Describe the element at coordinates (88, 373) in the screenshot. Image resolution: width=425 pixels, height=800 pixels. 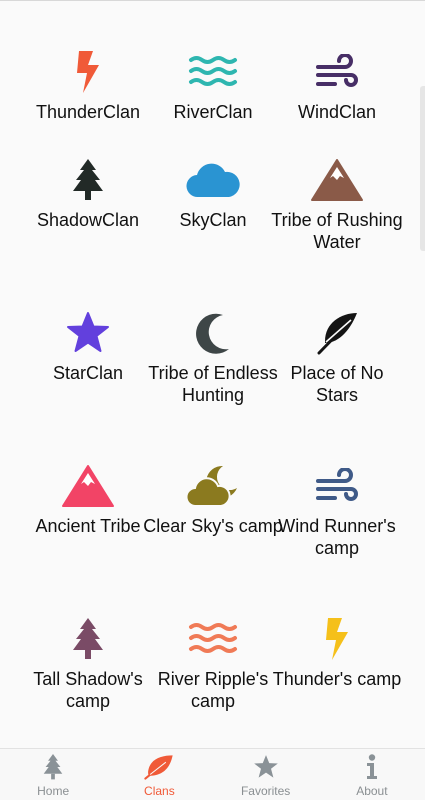
I see `clan-label: StarClan` at that location.